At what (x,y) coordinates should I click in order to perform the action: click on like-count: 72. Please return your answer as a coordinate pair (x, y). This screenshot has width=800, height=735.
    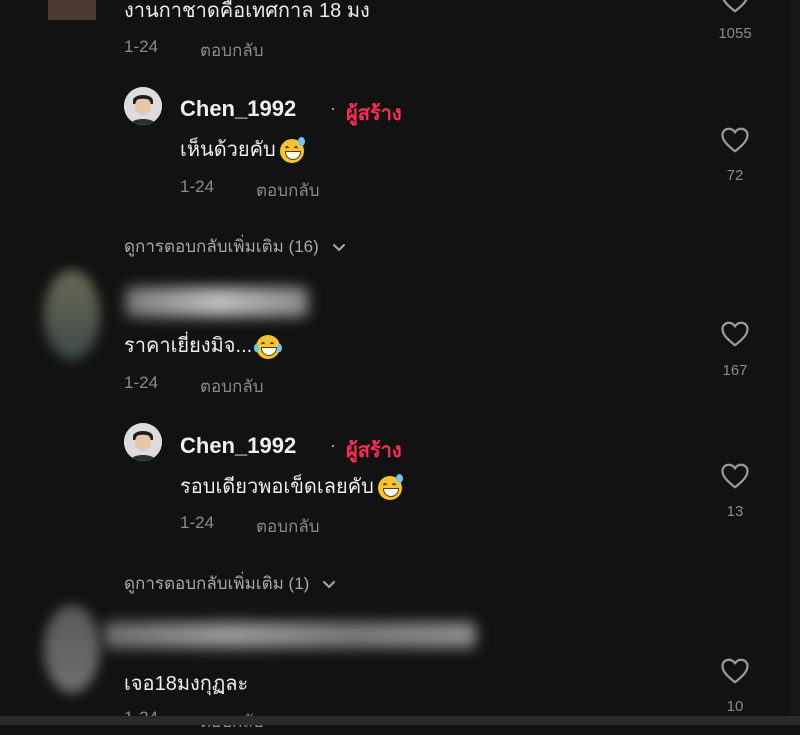
    Looking at the image, I should click on (735, 175).